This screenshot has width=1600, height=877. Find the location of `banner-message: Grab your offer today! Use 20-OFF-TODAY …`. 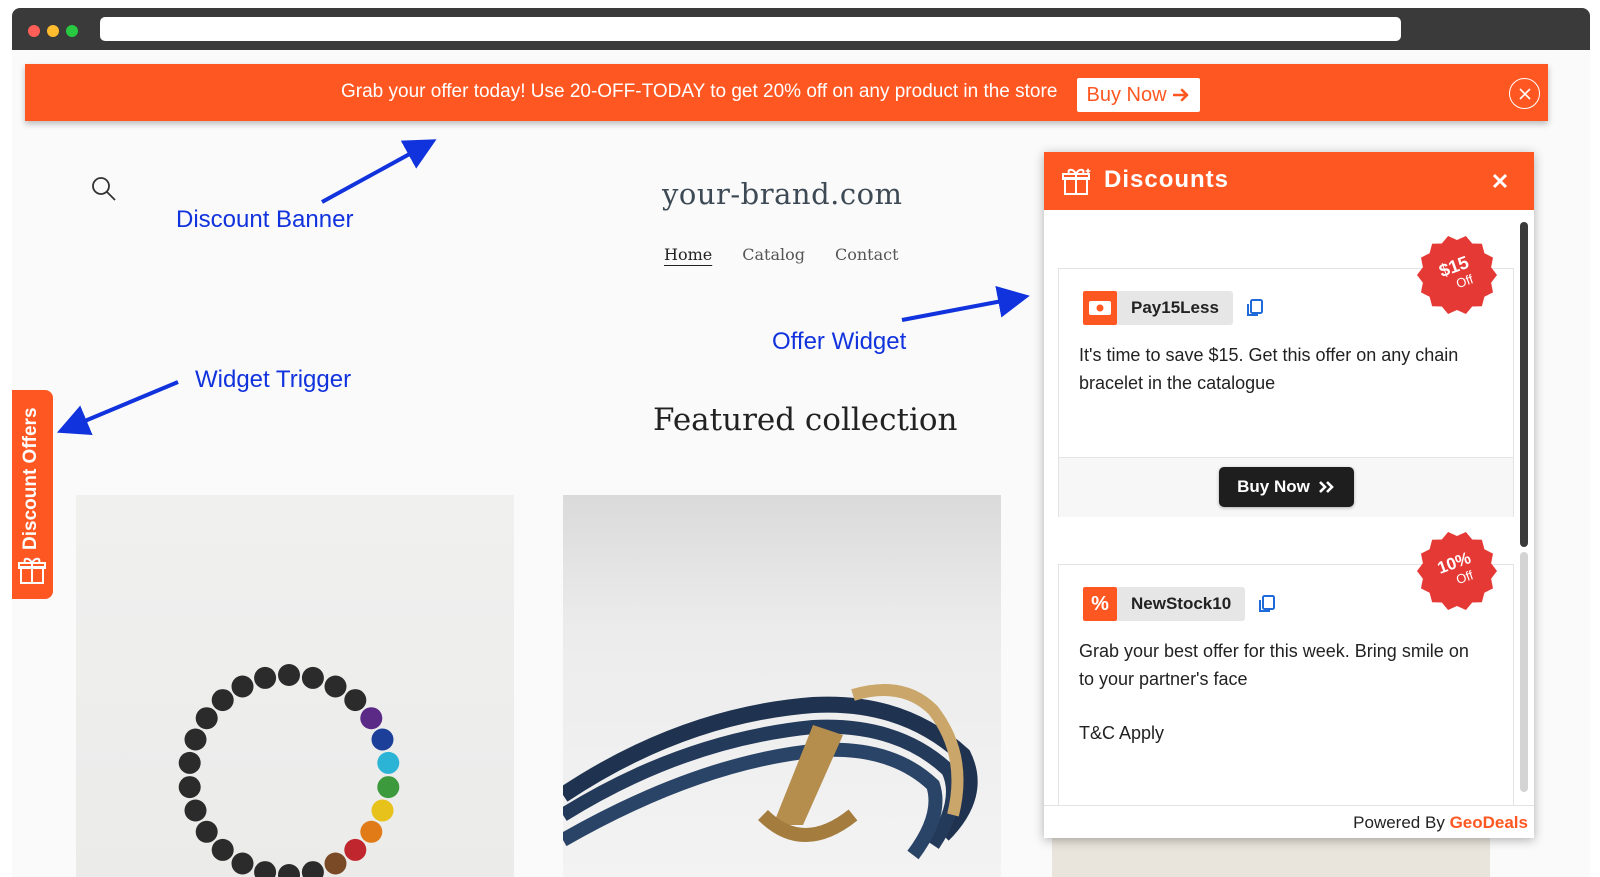

banner-message: Grab your offer today! Use 20-OFF-TODAY … is located at coordinates (699, 91).